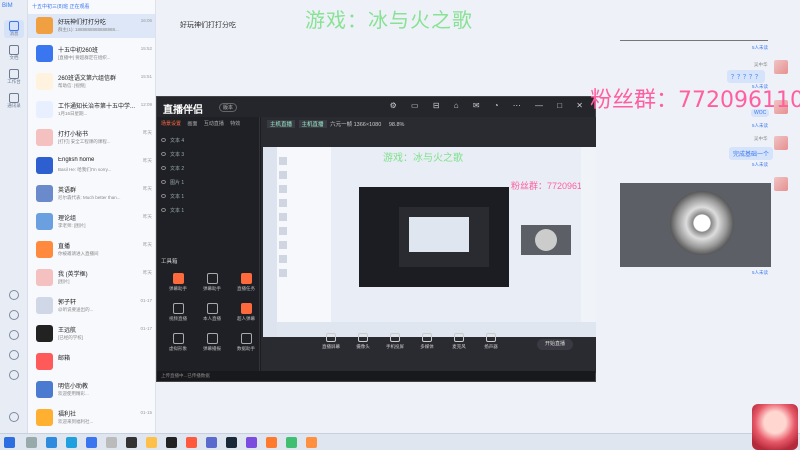  I want to click on svg-text: 游戏：冰与火之歌, so click(423, 157).